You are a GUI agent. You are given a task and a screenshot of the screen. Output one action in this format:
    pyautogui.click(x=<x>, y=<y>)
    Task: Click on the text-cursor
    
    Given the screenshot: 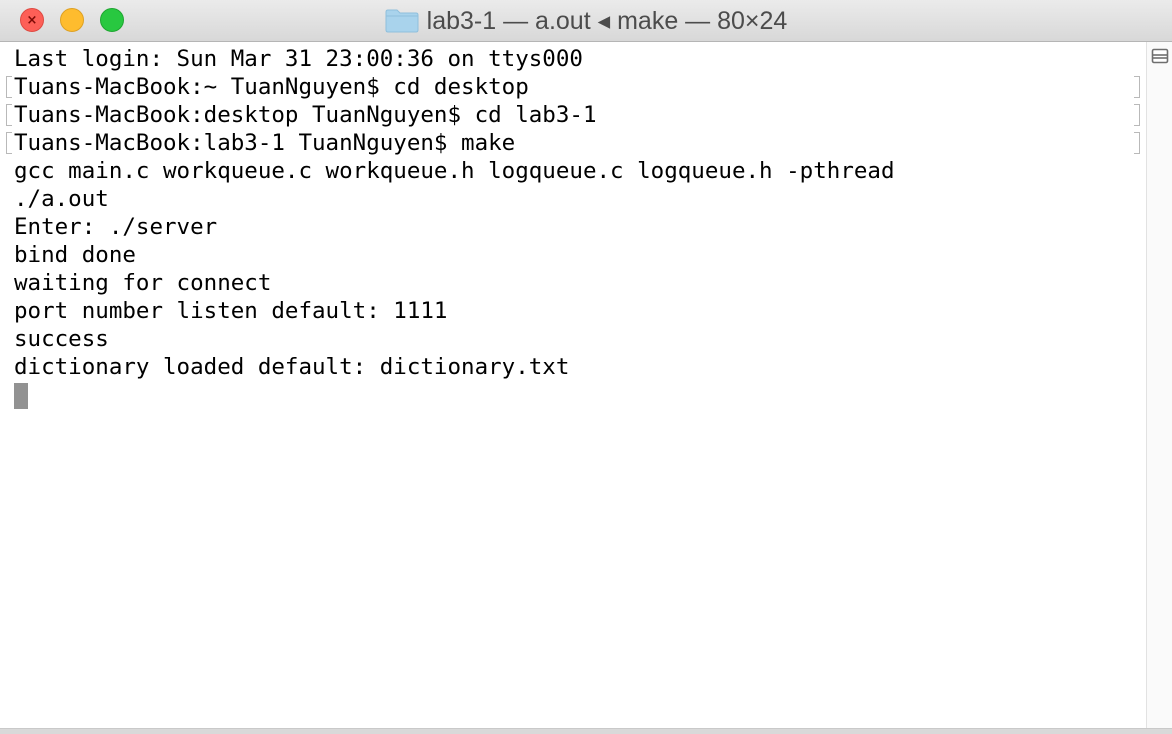 What is the action you would take?
    pyautogui.click(x=21, y=396)
    